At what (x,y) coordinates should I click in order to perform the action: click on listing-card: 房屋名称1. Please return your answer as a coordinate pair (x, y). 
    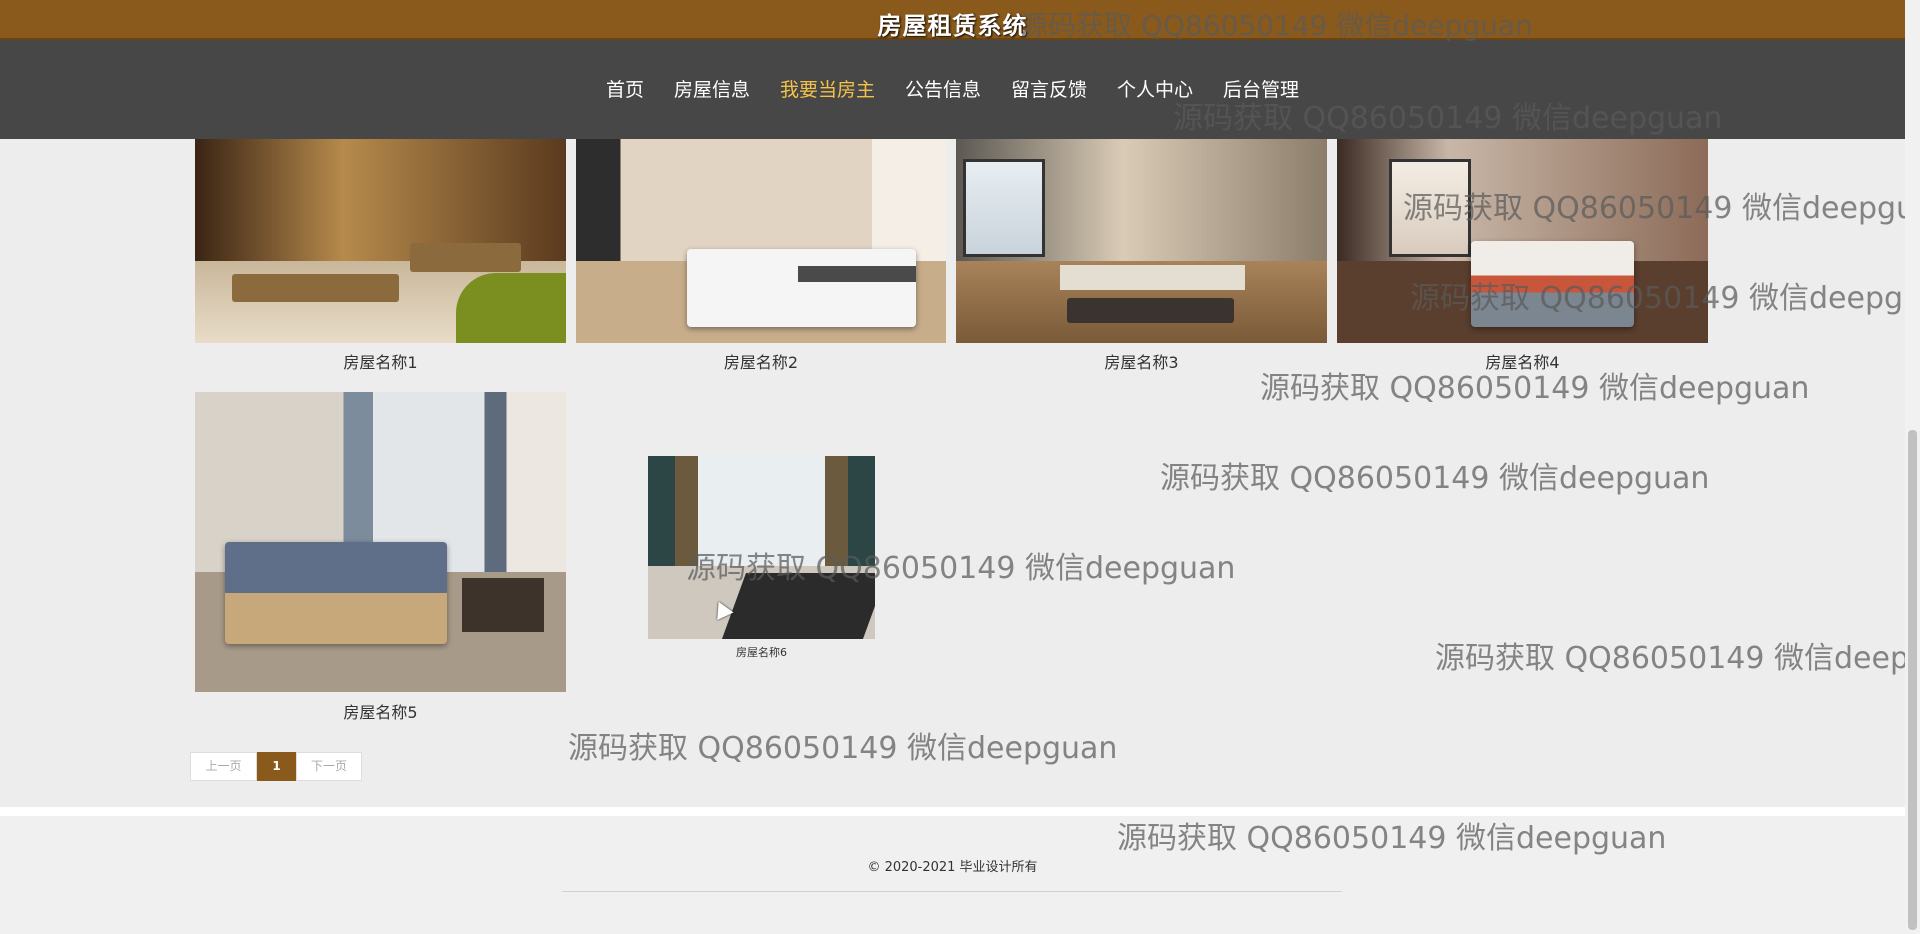
    Looking at the image, I should click on (380, 255).